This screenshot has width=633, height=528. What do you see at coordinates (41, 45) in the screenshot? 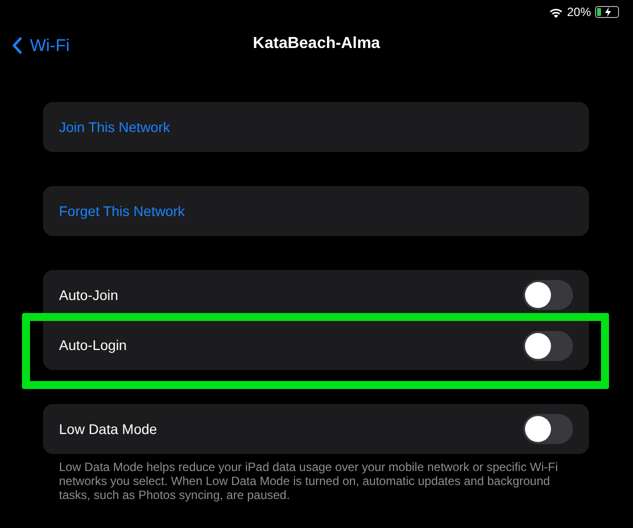
I see `back-button: Wi-Fi` at bounding box center [41, 45].